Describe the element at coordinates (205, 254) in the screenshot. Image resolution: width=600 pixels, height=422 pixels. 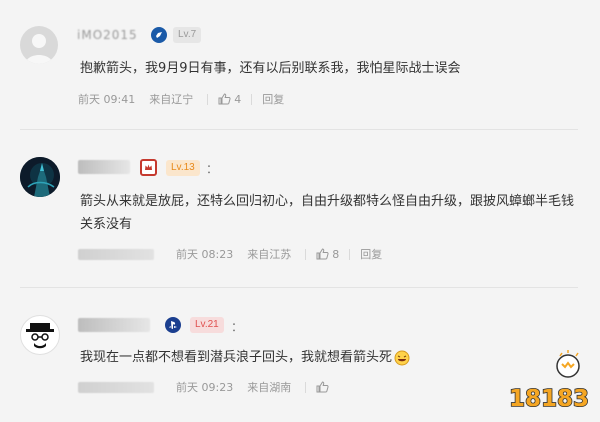
I see `comment-time: 前天 08:23` at that location.